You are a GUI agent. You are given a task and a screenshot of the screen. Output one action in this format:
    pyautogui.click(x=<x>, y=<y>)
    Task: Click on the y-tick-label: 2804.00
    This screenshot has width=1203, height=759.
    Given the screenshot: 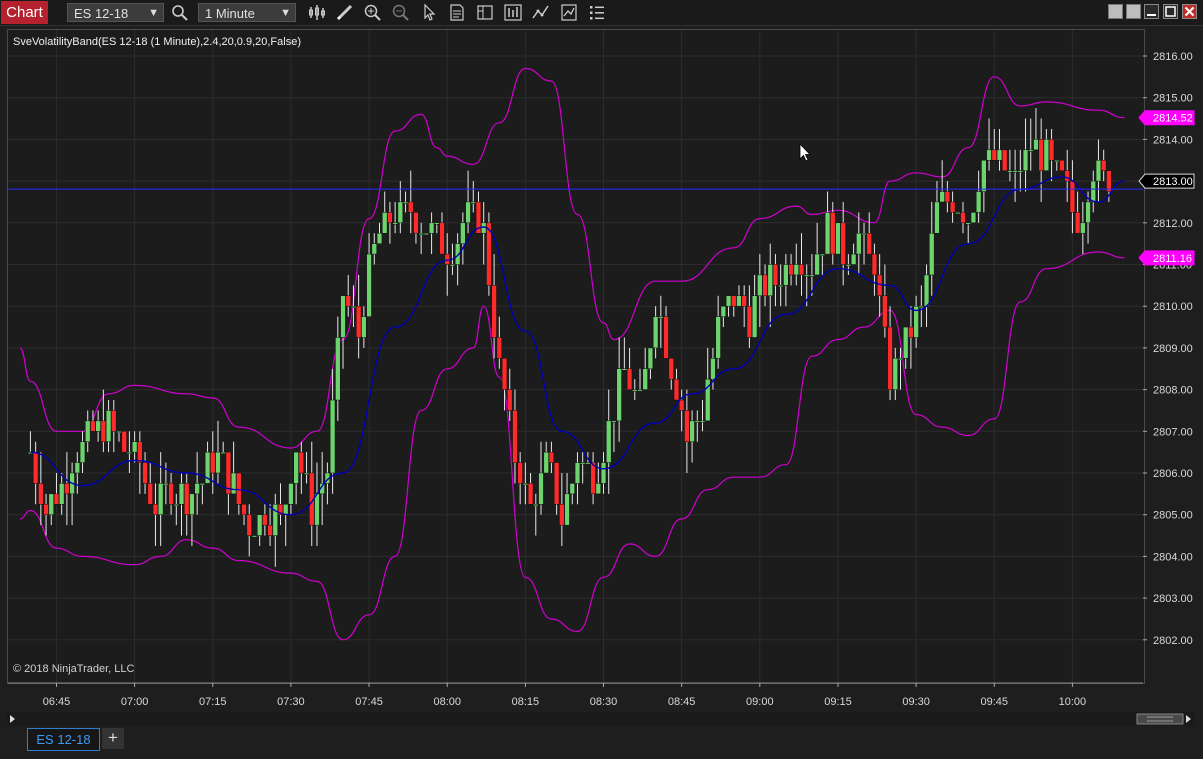 What is the action you would take?
    pyautogui.click(x=1173, y=557)
    